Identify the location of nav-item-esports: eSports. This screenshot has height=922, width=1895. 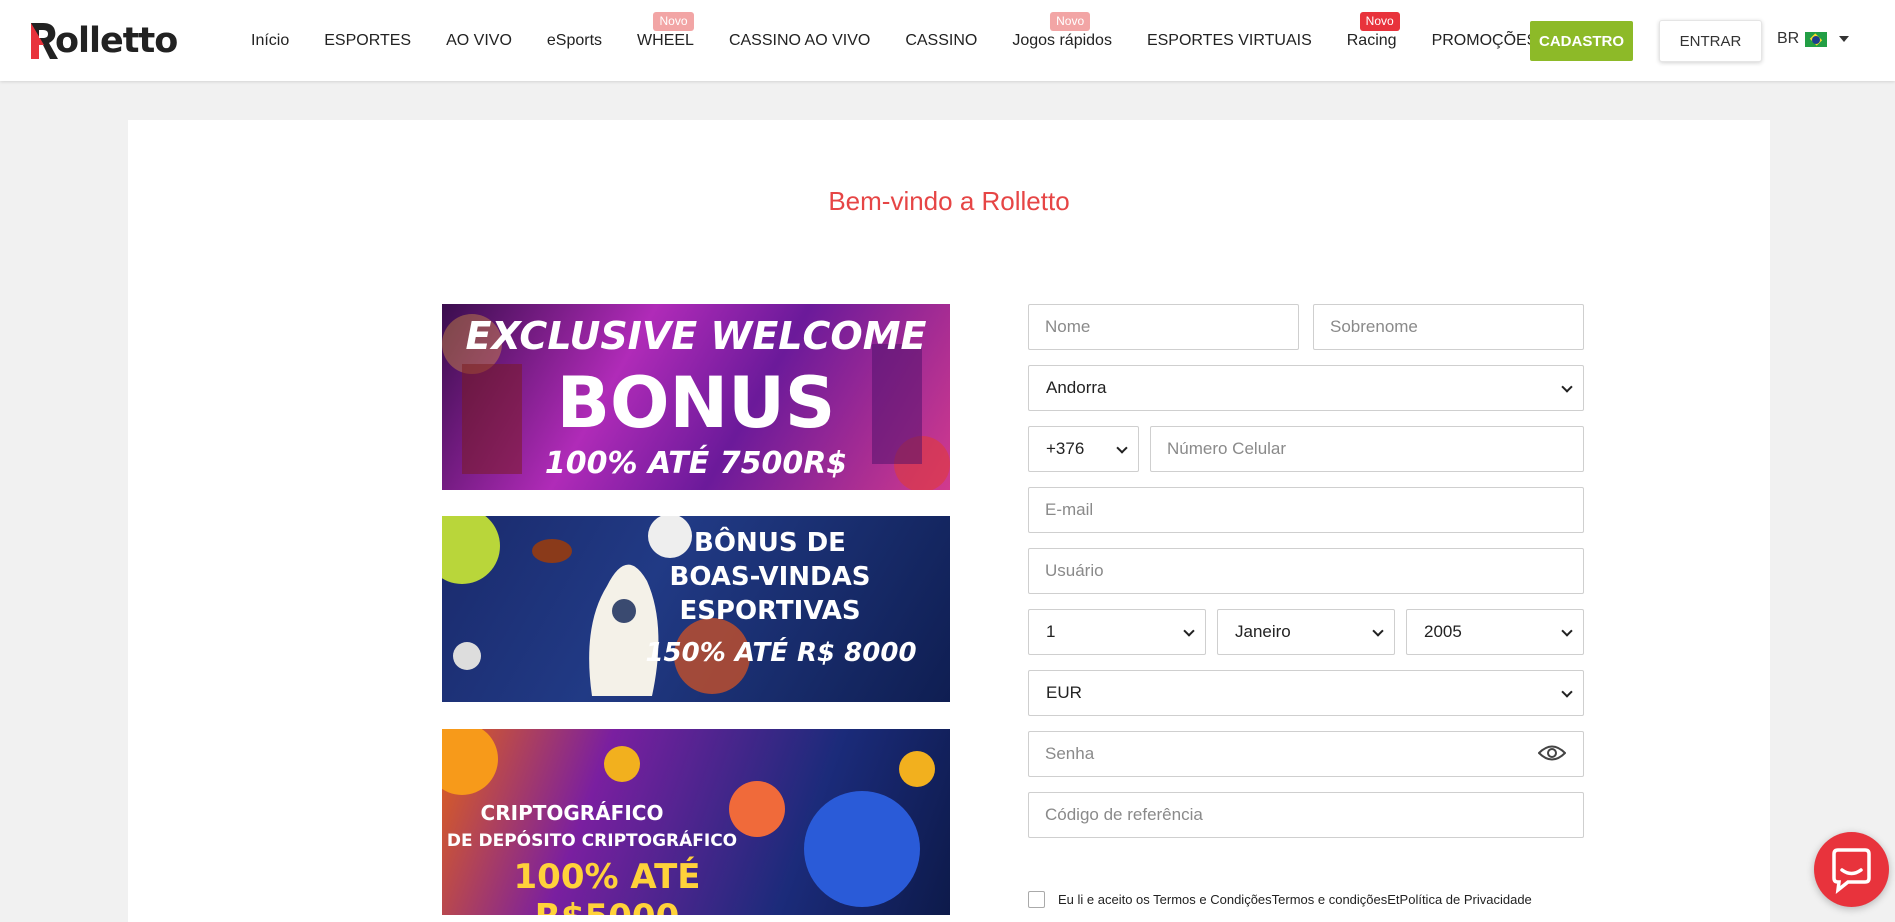
(574, 40).